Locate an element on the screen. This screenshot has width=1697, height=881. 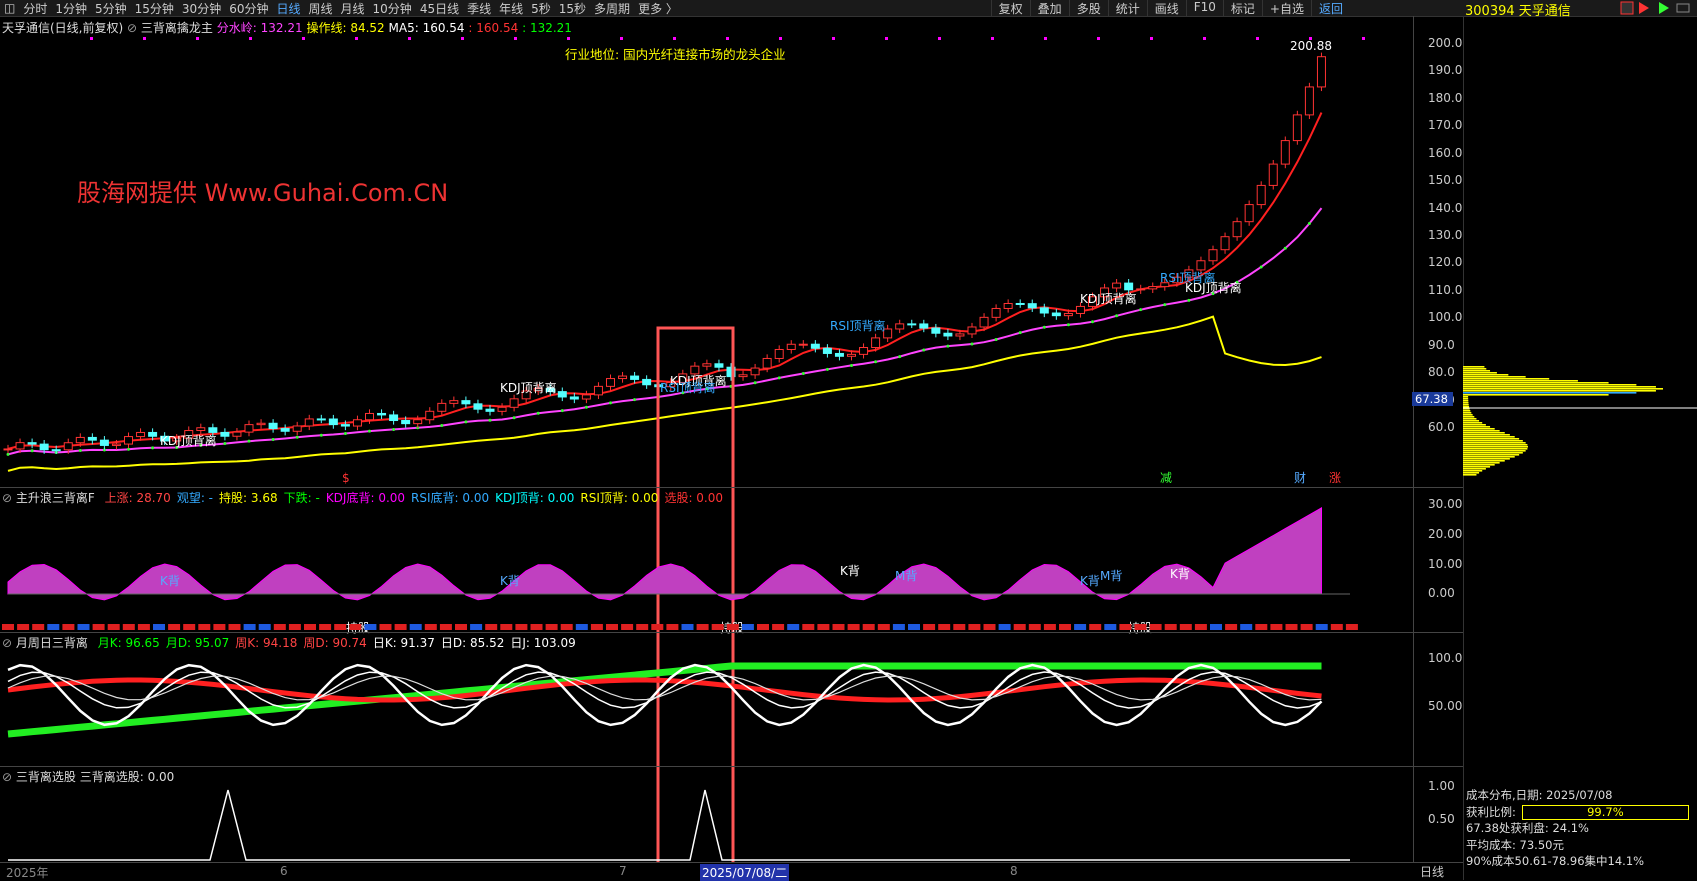
y-tick-label: 100.0 is located at coordinates (1445, 658).